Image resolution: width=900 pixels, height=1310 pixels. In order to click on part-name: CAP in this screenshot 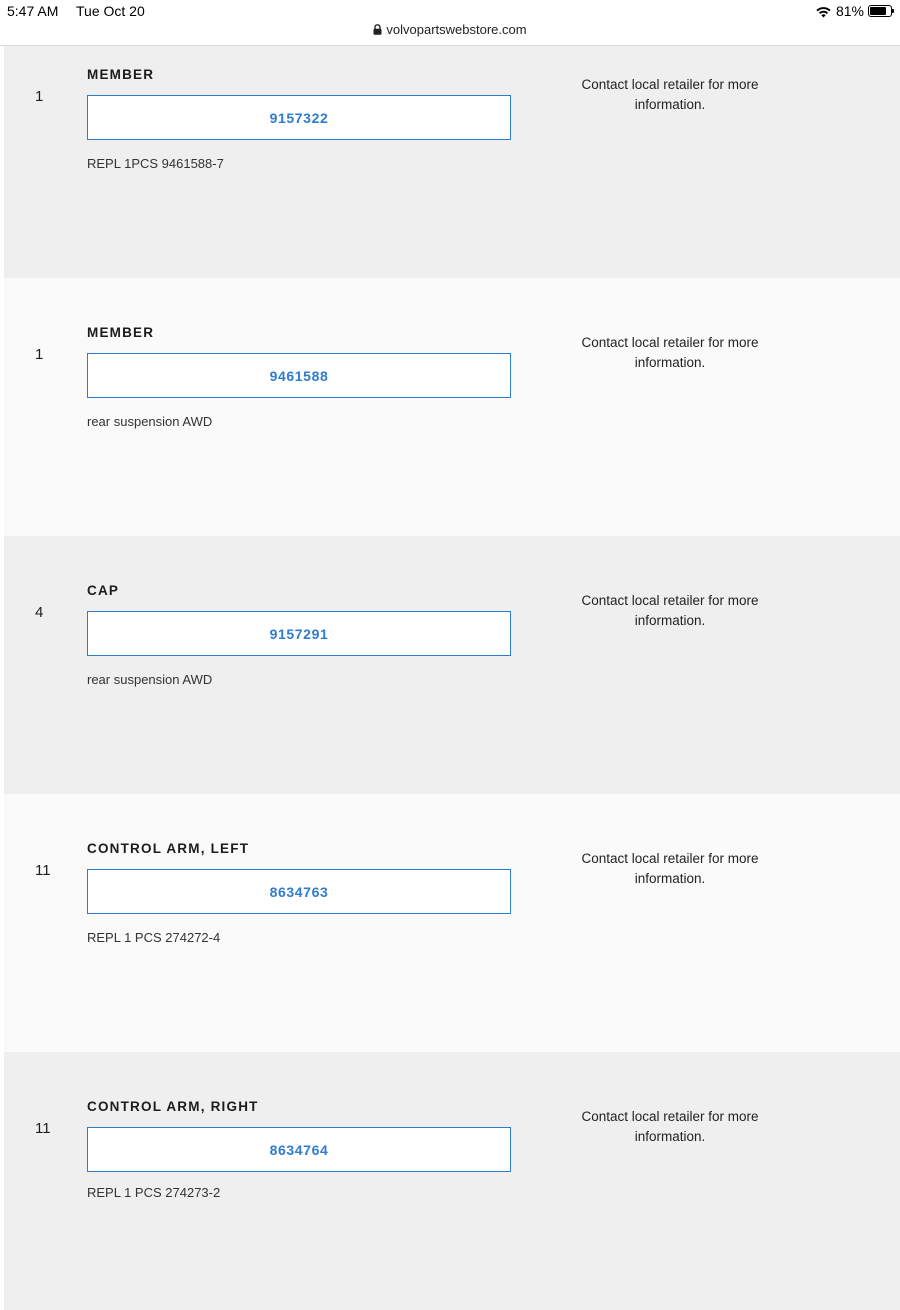, I will do `click(103, 590)`.